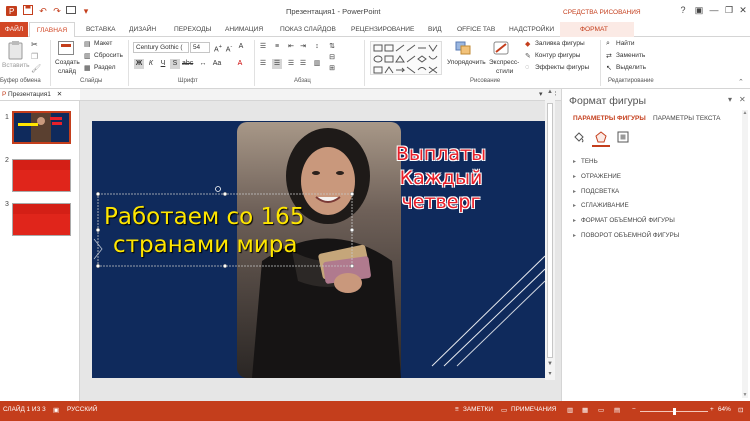 This screenshot has height=421, width=750. Describe the element at coordinates (686, 118) in the screenshot. I see `tab-text-options: ПАРАМЕТРЫ ТЕКСТА` at that location.